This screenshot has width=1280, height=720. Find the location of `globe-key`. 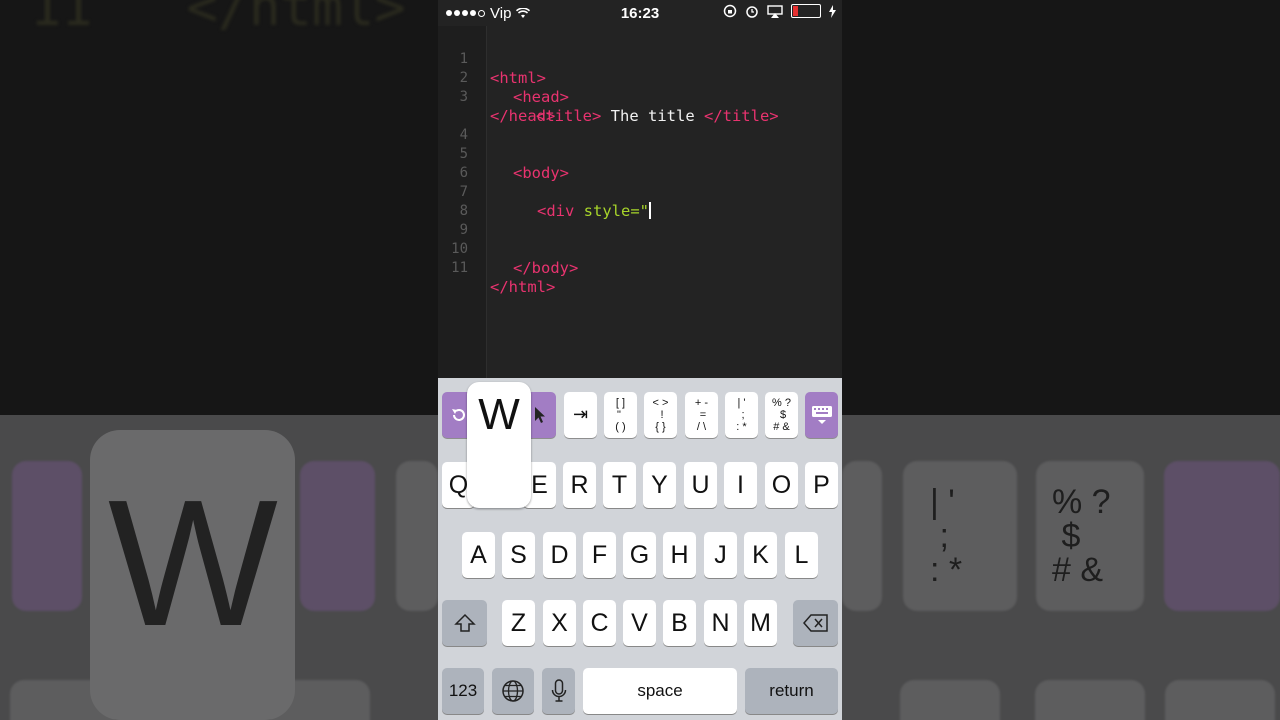

globe-key is located at coordinates (513, 691).